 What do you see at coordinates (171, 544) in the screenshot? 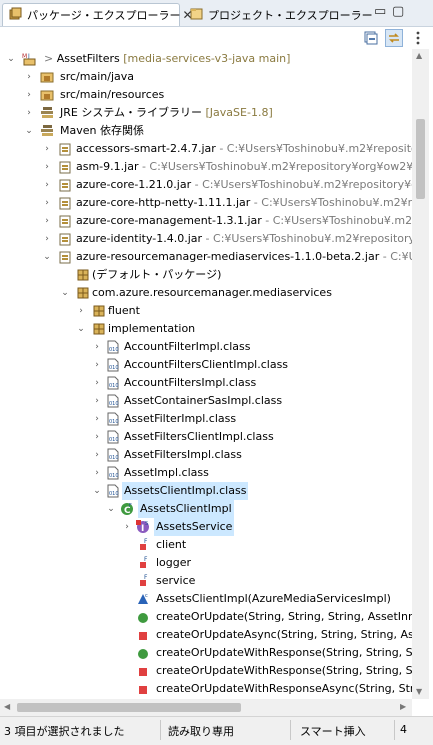
I see `tree-item-label: client` at bounding box center [171, 544].